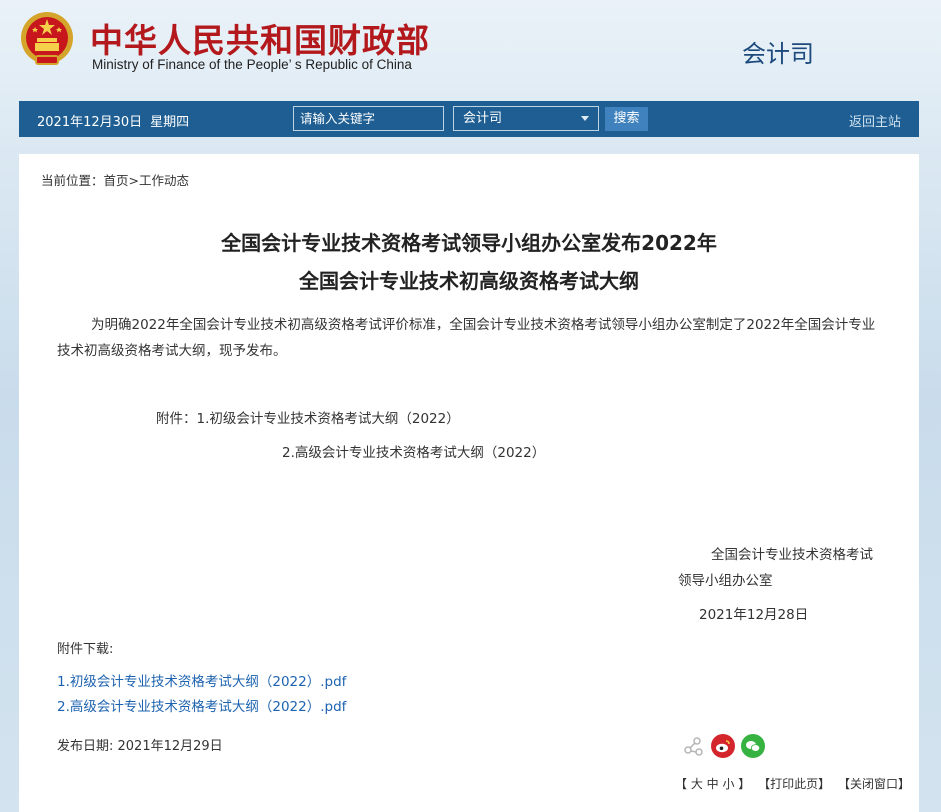 This screenshot has width=941, height=812. What do you see at coordinates (712, 784) in the screenshot?
I see `font-size-control: 【 大 中 小 】` at bounding box center [712, 784].